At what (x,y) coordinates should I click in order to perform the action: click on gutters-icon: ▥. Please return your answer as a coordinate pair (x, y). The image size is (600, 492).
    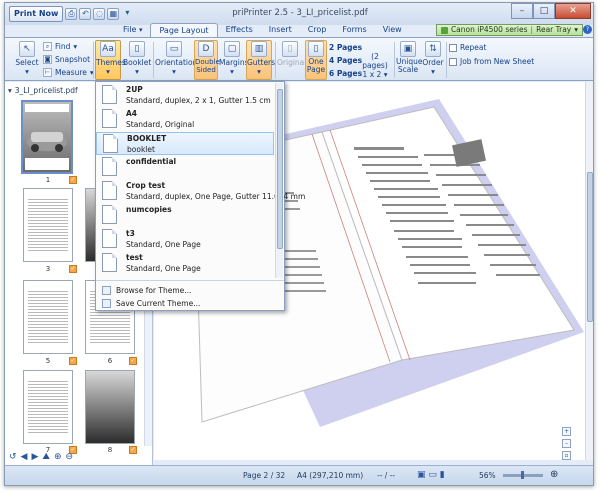
    Looking at the image, I should click on (259, 49).